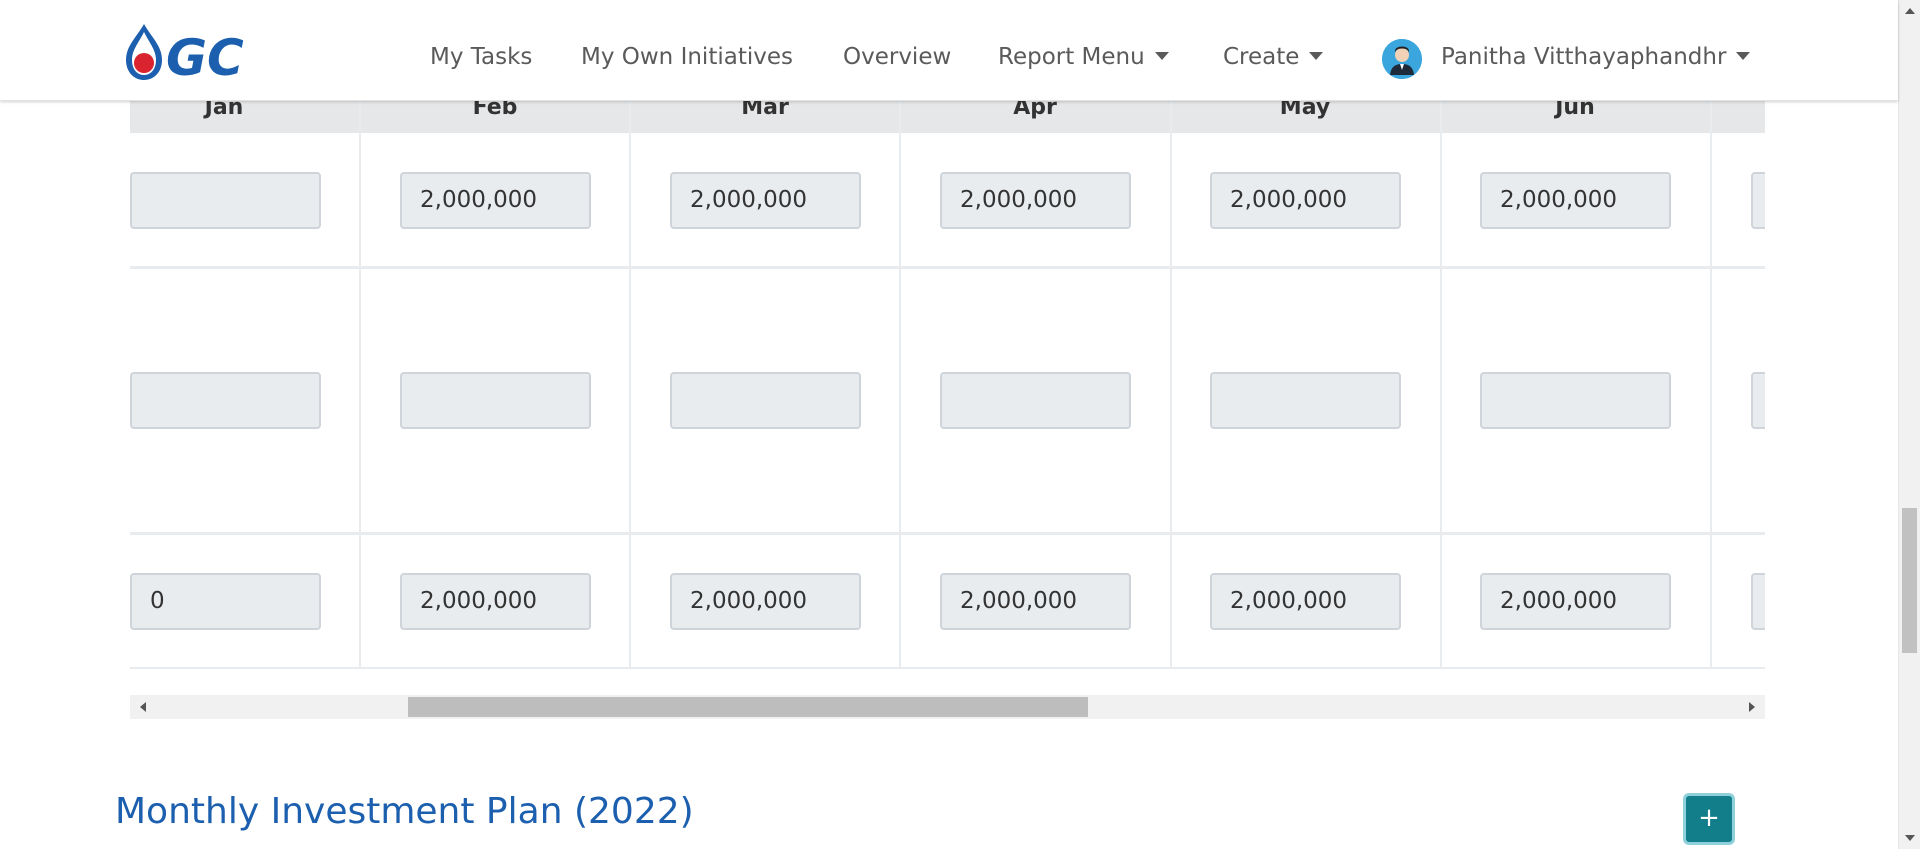  I want to click on section-title: Monthly Investment Plan (2022), so click(404, 811).